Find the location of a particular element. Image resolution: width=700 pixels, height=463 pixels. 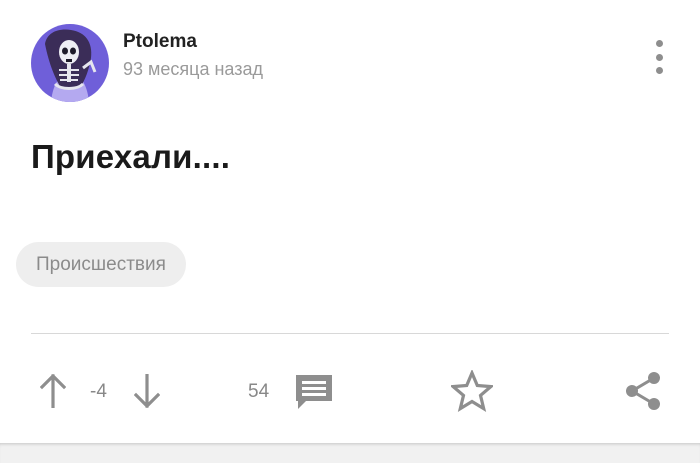

comment-icon is located at coordinates (314, 392).